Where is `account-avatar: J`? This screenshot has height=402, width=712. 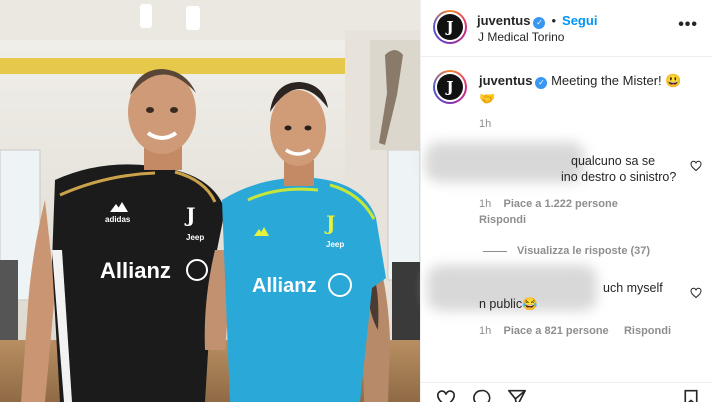 account-avatar: J is located at coordinates (450, 27).